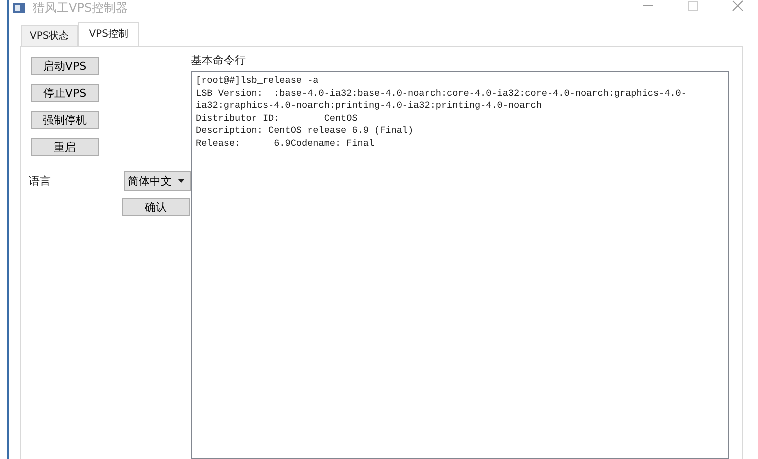 Image resolution: width=758 pixels, height=459 pixels. I want to click on console-line: Description: CentOS release 6.9 (Final), so click(305, 131).